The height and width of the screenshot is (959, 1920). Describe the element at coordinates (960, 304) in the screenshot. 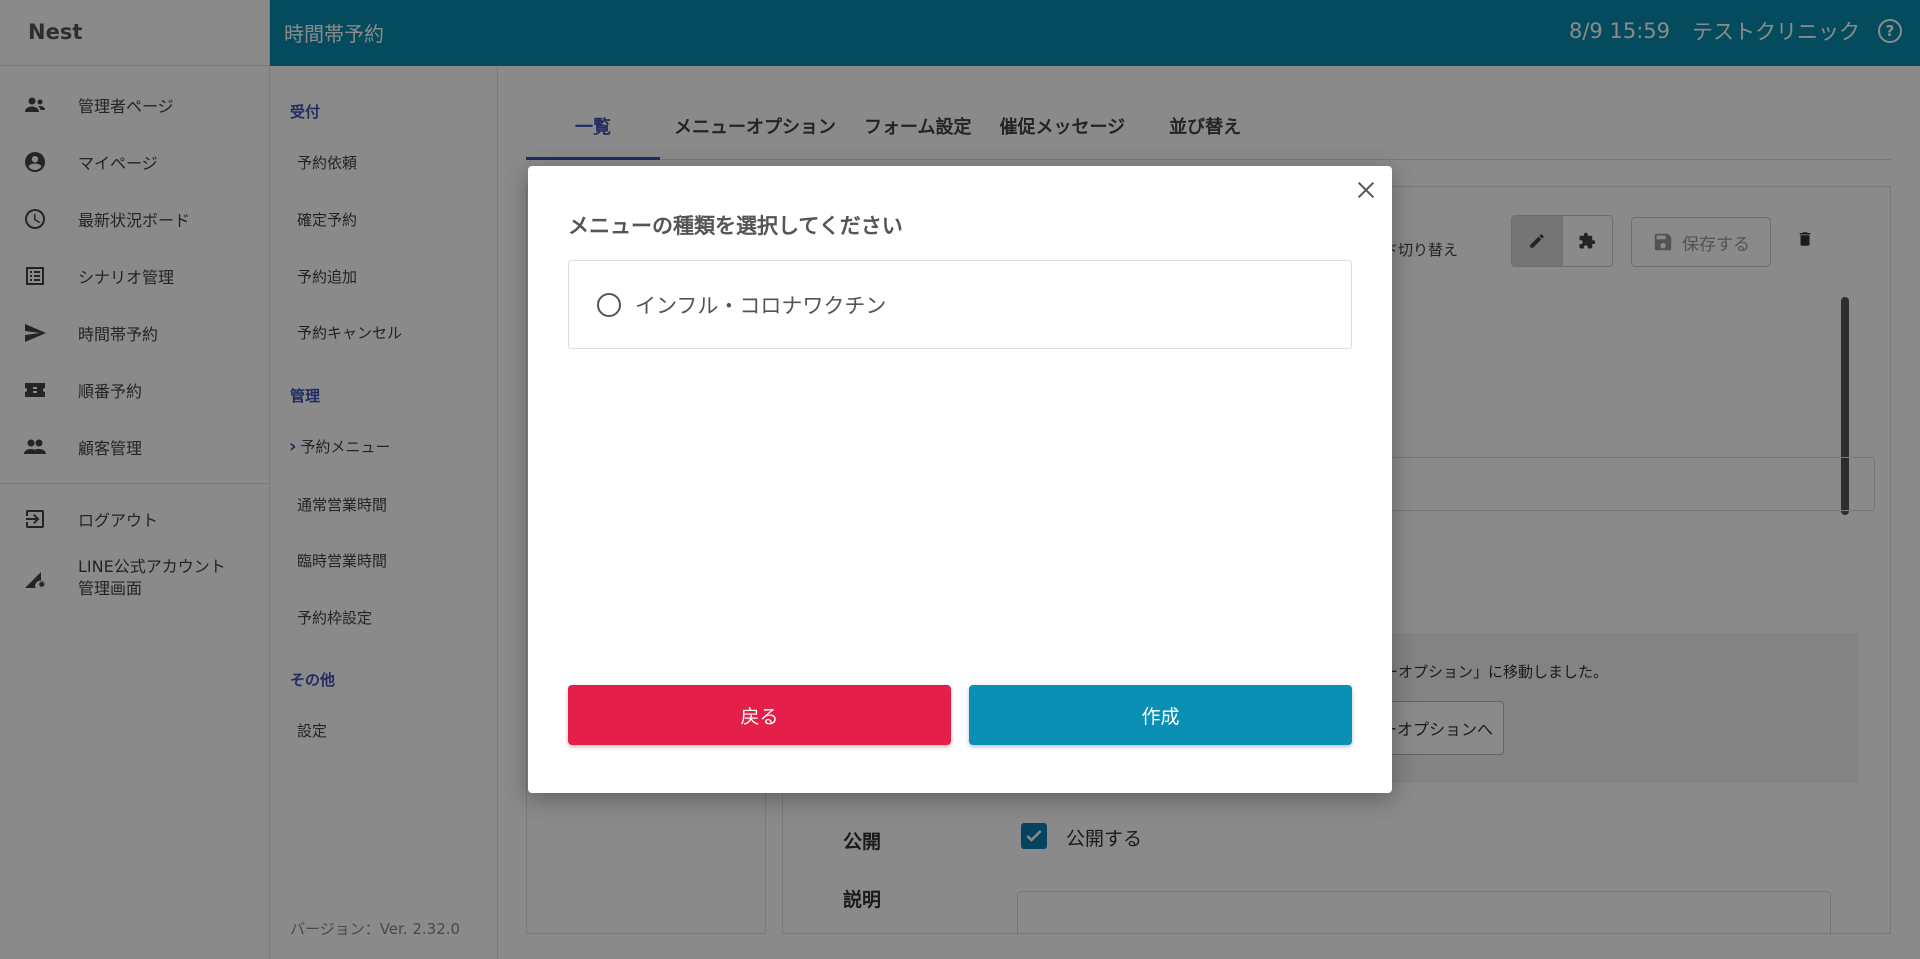

I see `menu-type-option: インフル・コロナワクチン` at that location.